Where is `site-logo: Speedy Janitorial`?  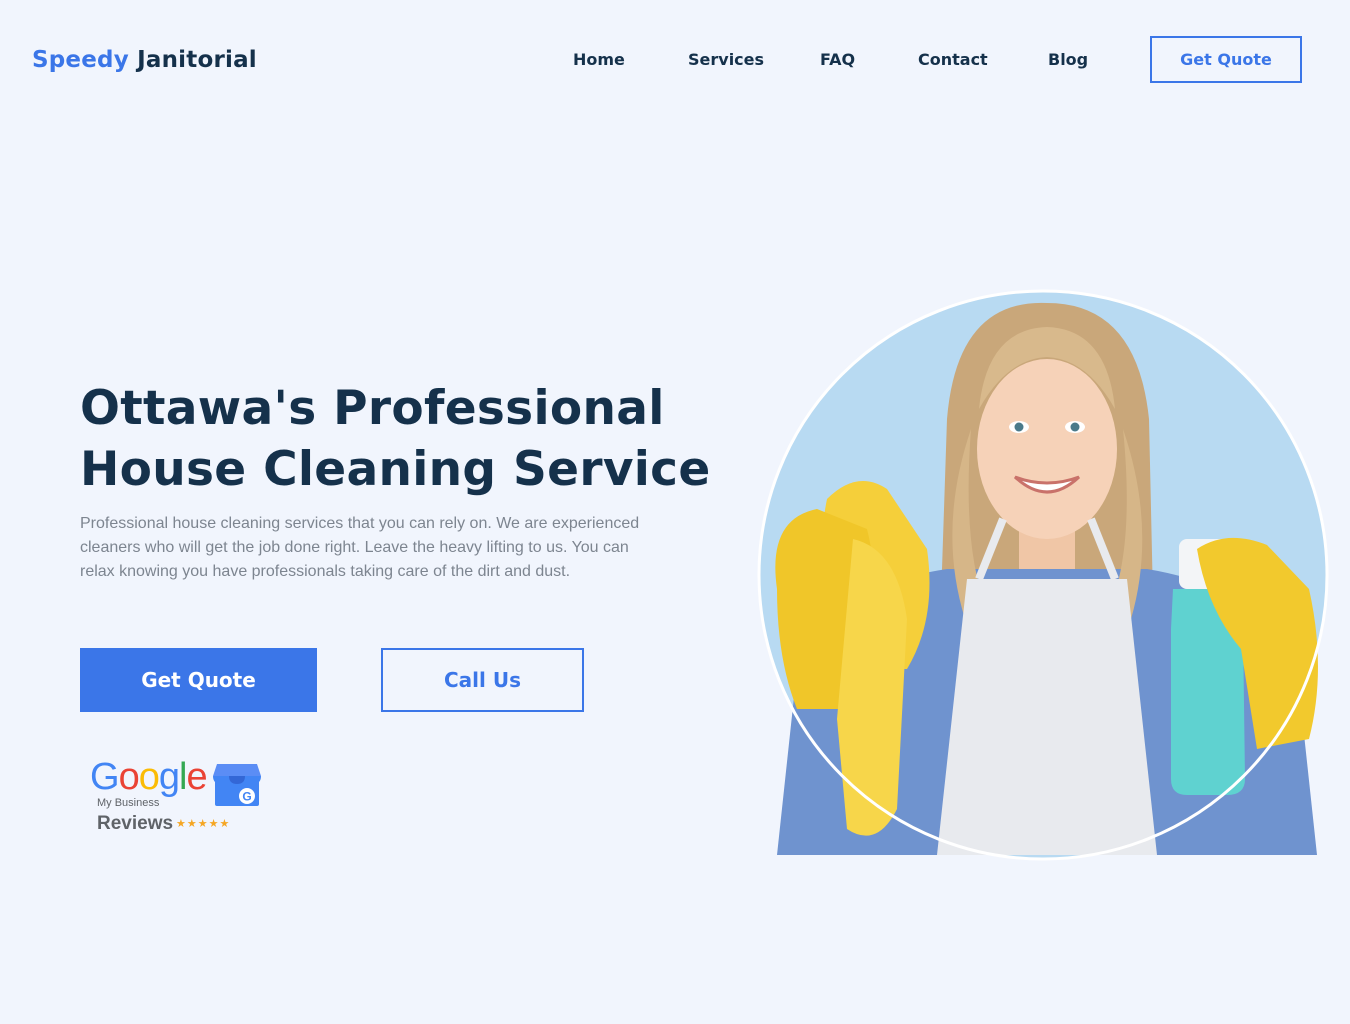 site-logo: Speedy Janitorial is located at coordinates (144, 60).